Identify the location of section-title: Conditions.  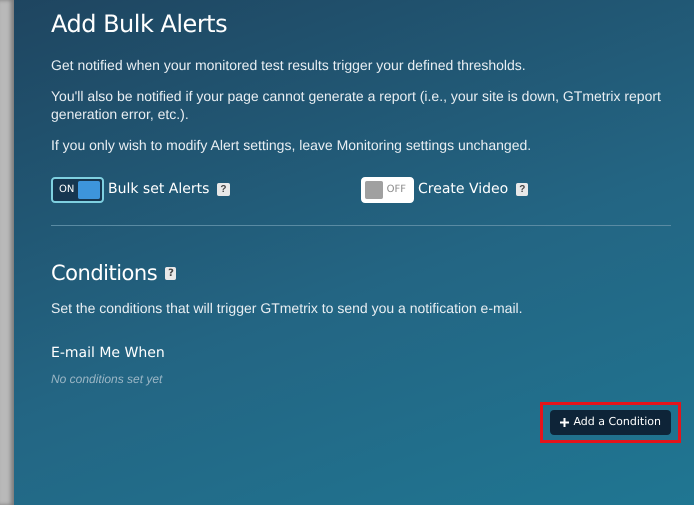
(104, 273).